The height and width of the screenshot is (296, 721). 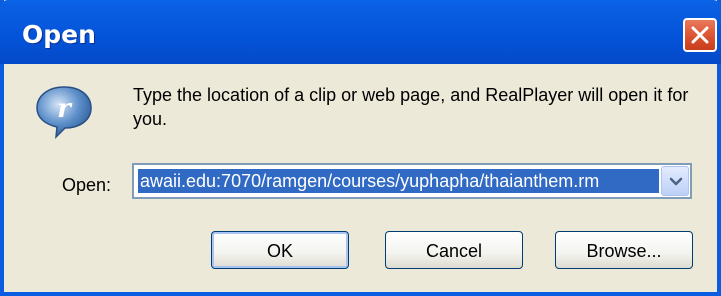 I want to click on chevron-down-icon, so click(x=676, y=181).